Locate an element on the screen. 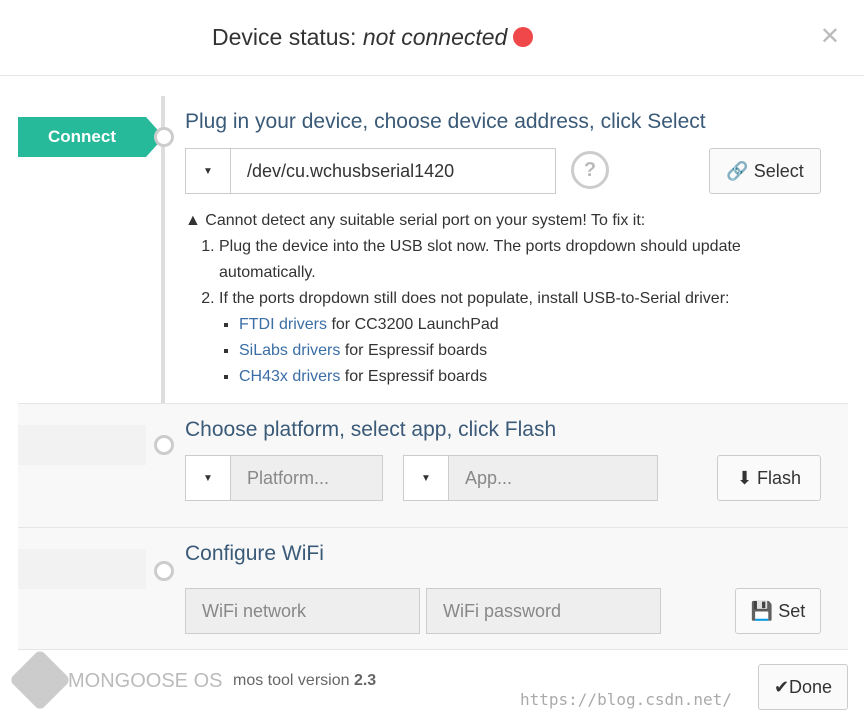 The height and width of the screenshot is (722, 864). port-dropdown-toggle: ▼ is located at coordinates (208, 171).